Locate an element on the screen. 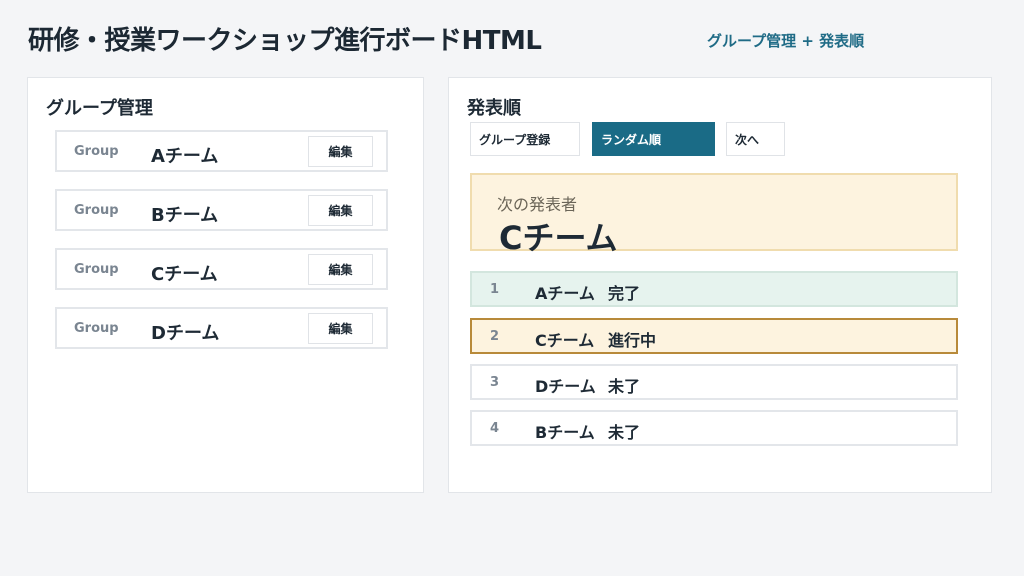  order-status: 完了 is located at coordinates (624, 293).